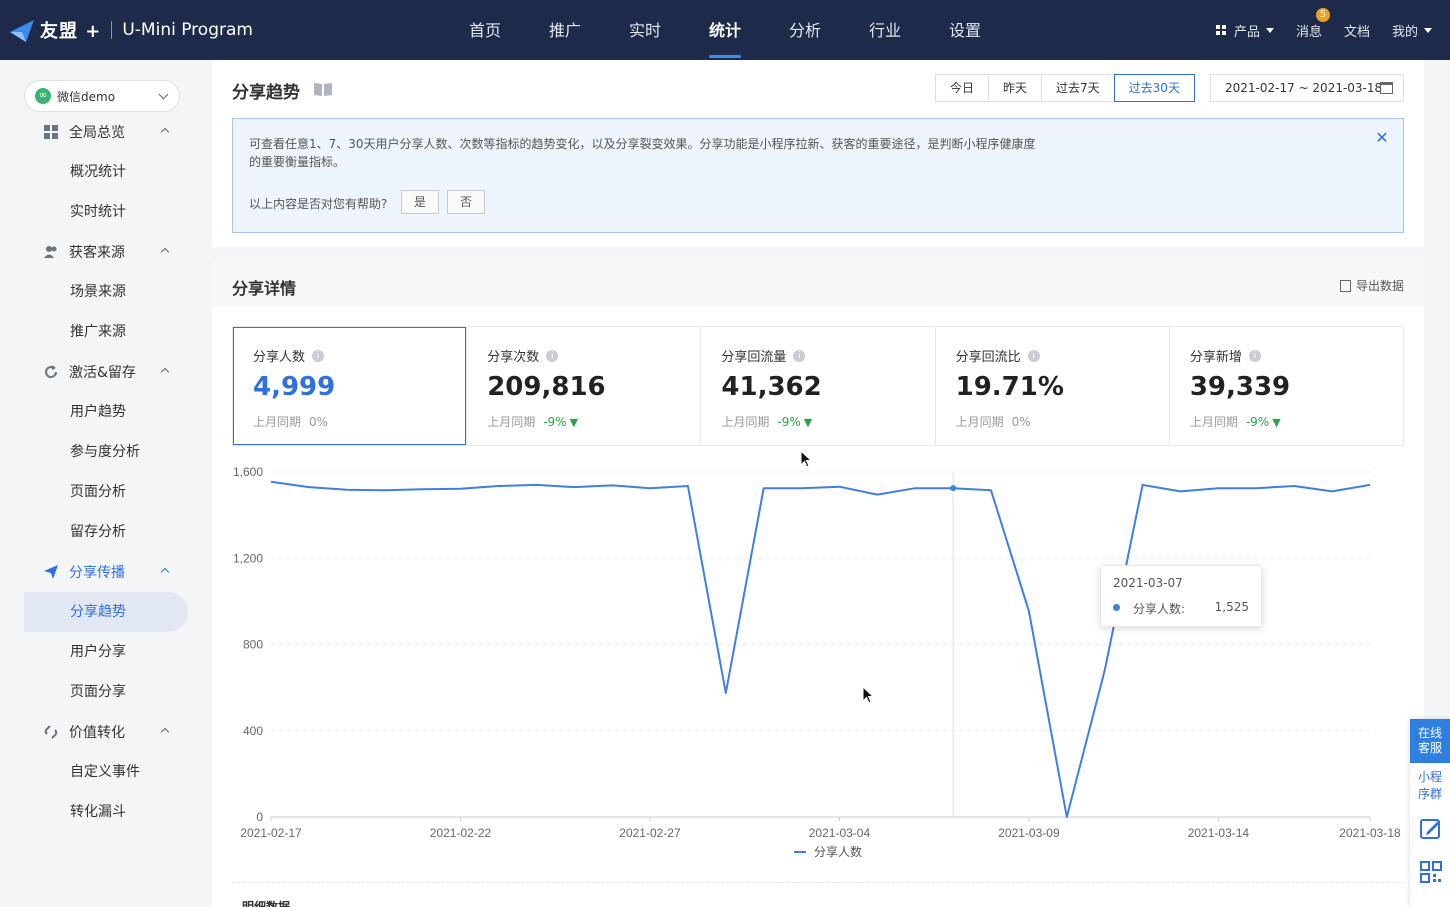 Image resolution: width=1450 pixels, height=907 pixels. What do you see at coordinates (1430, 787) in the screenshot?
I see `mini-program-group-button: 小程序群` at bounding box center [1430, 787].